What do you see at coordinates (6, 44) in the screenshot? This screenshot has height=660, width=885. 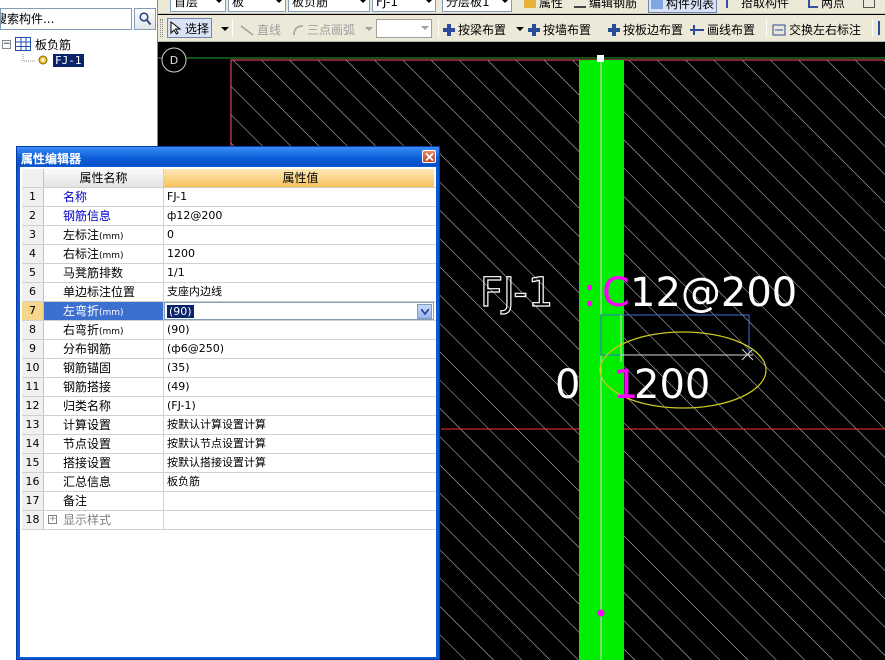 I see `tree-collapse-toggle: −` at bounding box center [6, 44].